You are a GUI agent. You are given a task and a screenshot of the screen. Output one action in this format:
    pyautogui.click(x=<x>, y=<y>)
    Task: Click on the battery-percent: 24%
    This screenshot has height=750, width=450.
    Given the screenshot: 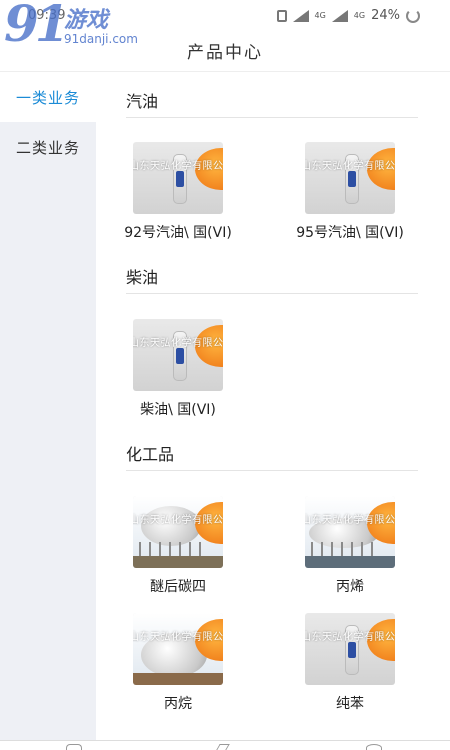 What is the action you would take?
    pyautogui.click(x=385, y=15)
    